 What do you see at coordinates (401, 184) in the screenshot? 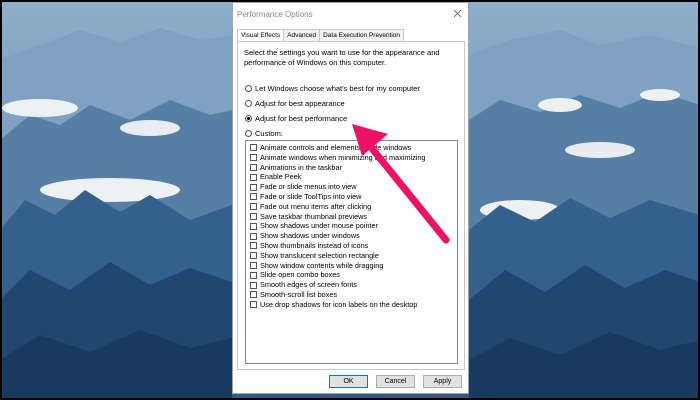
I see `arrow-icon` at bounding box center [401, 184].